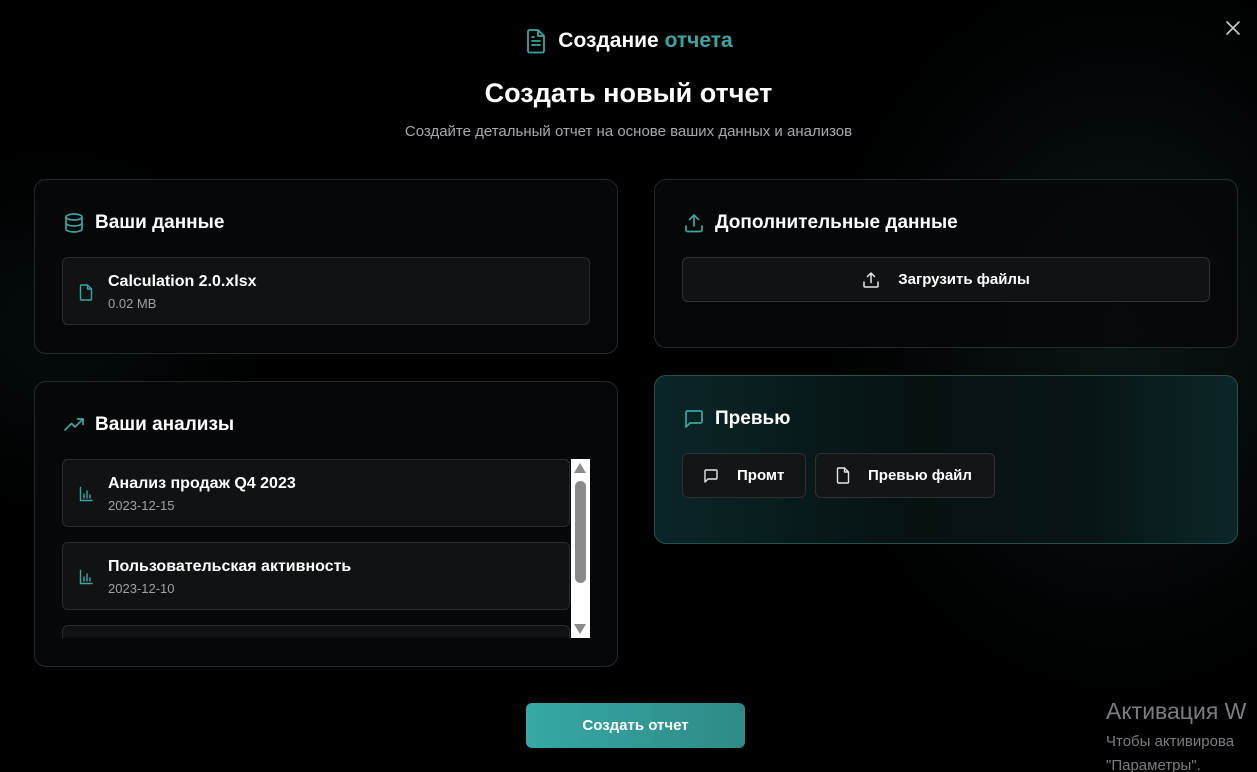 This screenshot has height=772, width=1257. I want to click on modal-header: Создание отчета, so click(628, 41).